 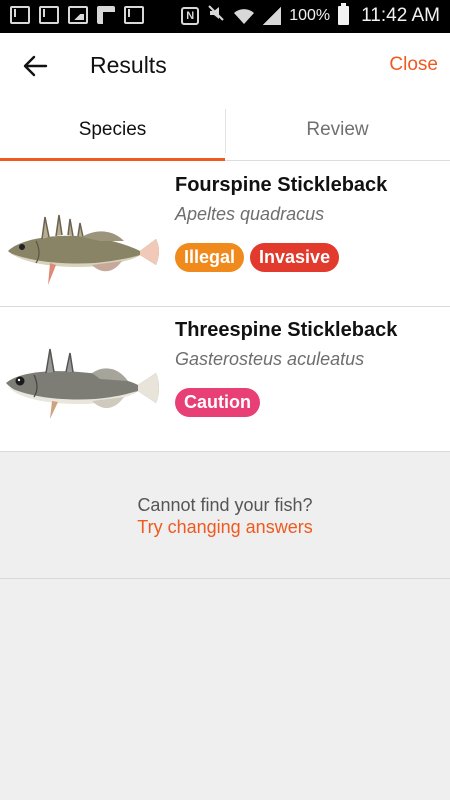 I want to click on battery-percent: 100%, so click(x=310, y=15).